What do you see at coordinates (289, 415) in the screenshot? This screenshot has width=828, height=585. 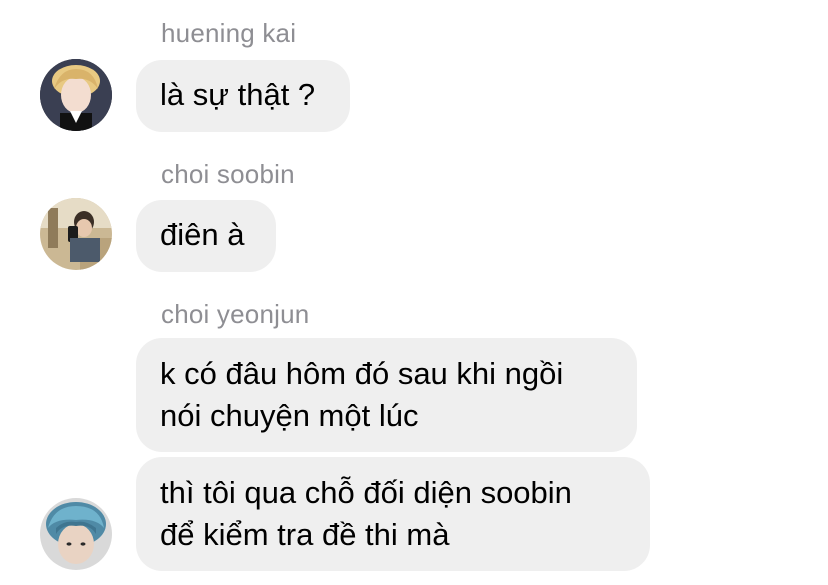 I see `message-text: nói chuyện một lúc` at bounding box center [289, 415].